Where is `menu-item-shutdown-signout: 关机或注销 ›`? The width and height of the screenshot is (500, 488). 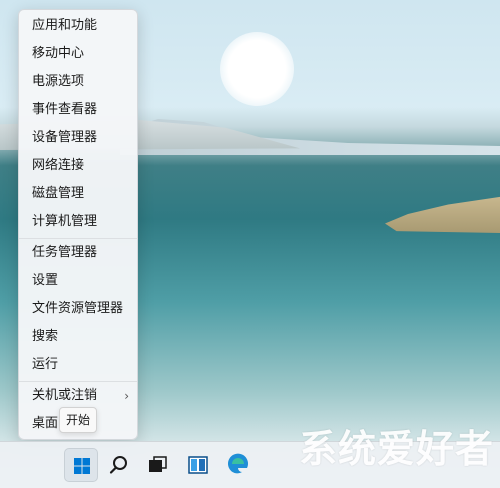 menu-item-shutdown-signout: 关机或注销 › is located at coordinates (78, 396).